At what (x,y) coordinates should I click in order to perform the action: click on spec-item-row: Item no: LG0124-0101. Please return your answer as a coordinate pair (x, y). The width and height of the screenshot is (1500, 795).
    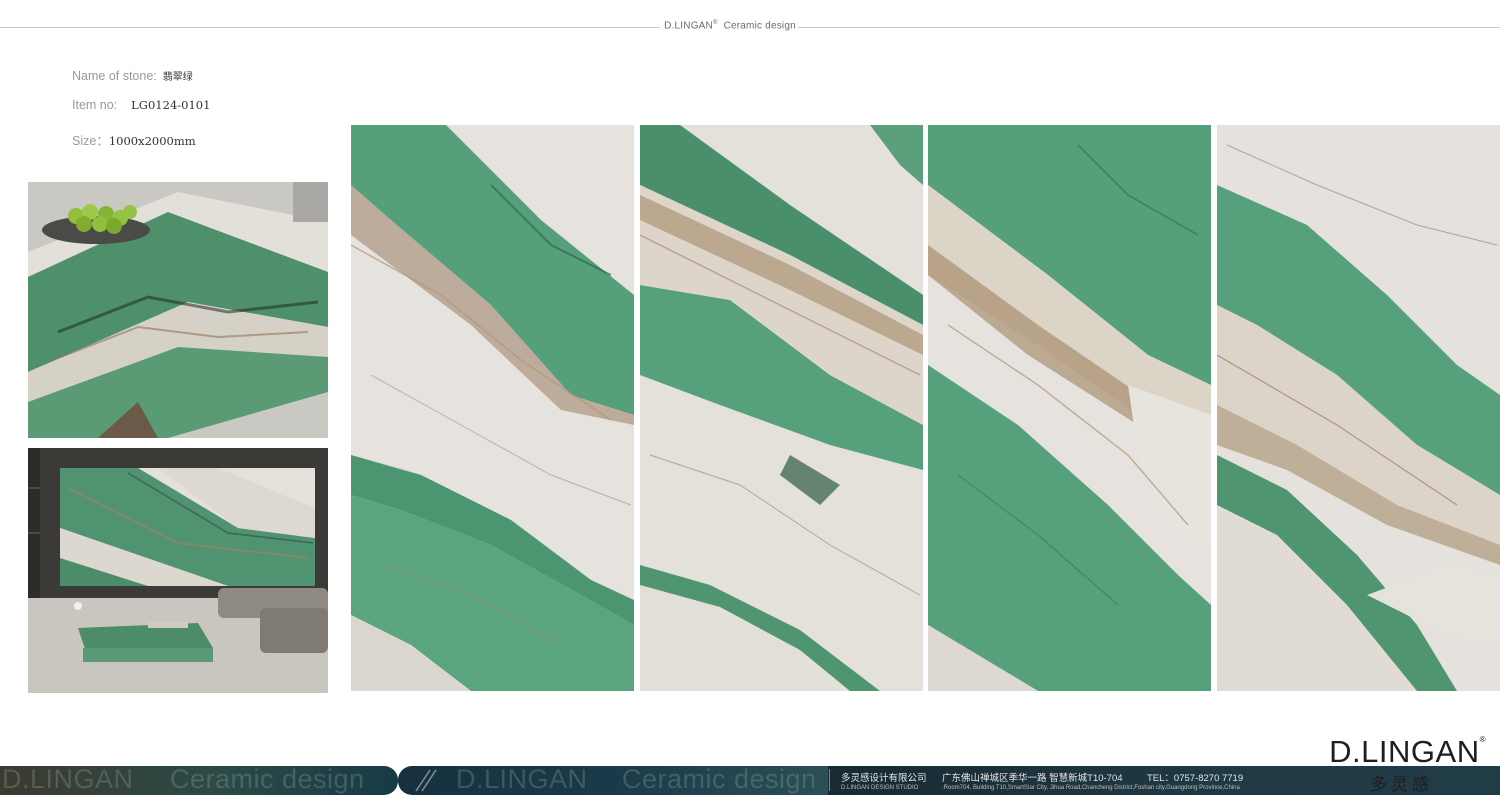
    Looking at the image, I should click on (141, 105).